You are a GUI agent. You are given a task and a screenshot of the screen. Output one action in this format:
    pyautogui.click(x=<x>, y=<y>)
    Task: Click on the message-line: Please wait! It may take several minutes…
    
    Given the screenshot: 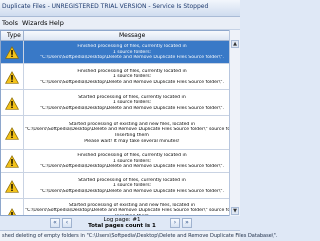 What is the action you would take?
    pyautogui.click(x=132, y=141)
    